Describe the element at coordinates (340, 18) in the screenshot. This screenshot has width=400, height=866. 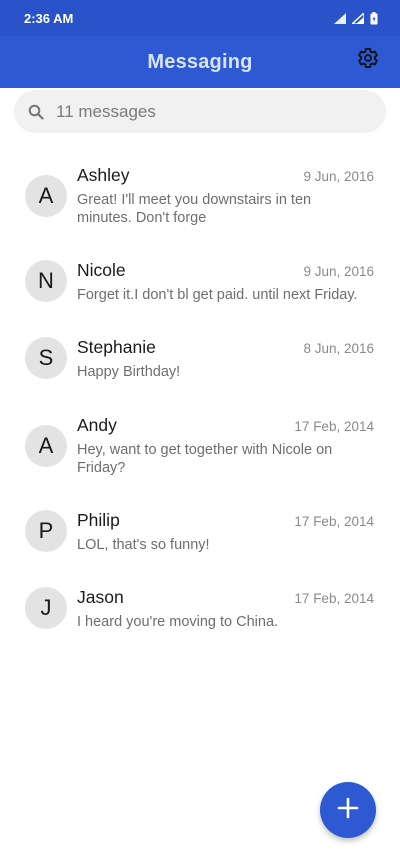
I see `signal-icon` at that location.